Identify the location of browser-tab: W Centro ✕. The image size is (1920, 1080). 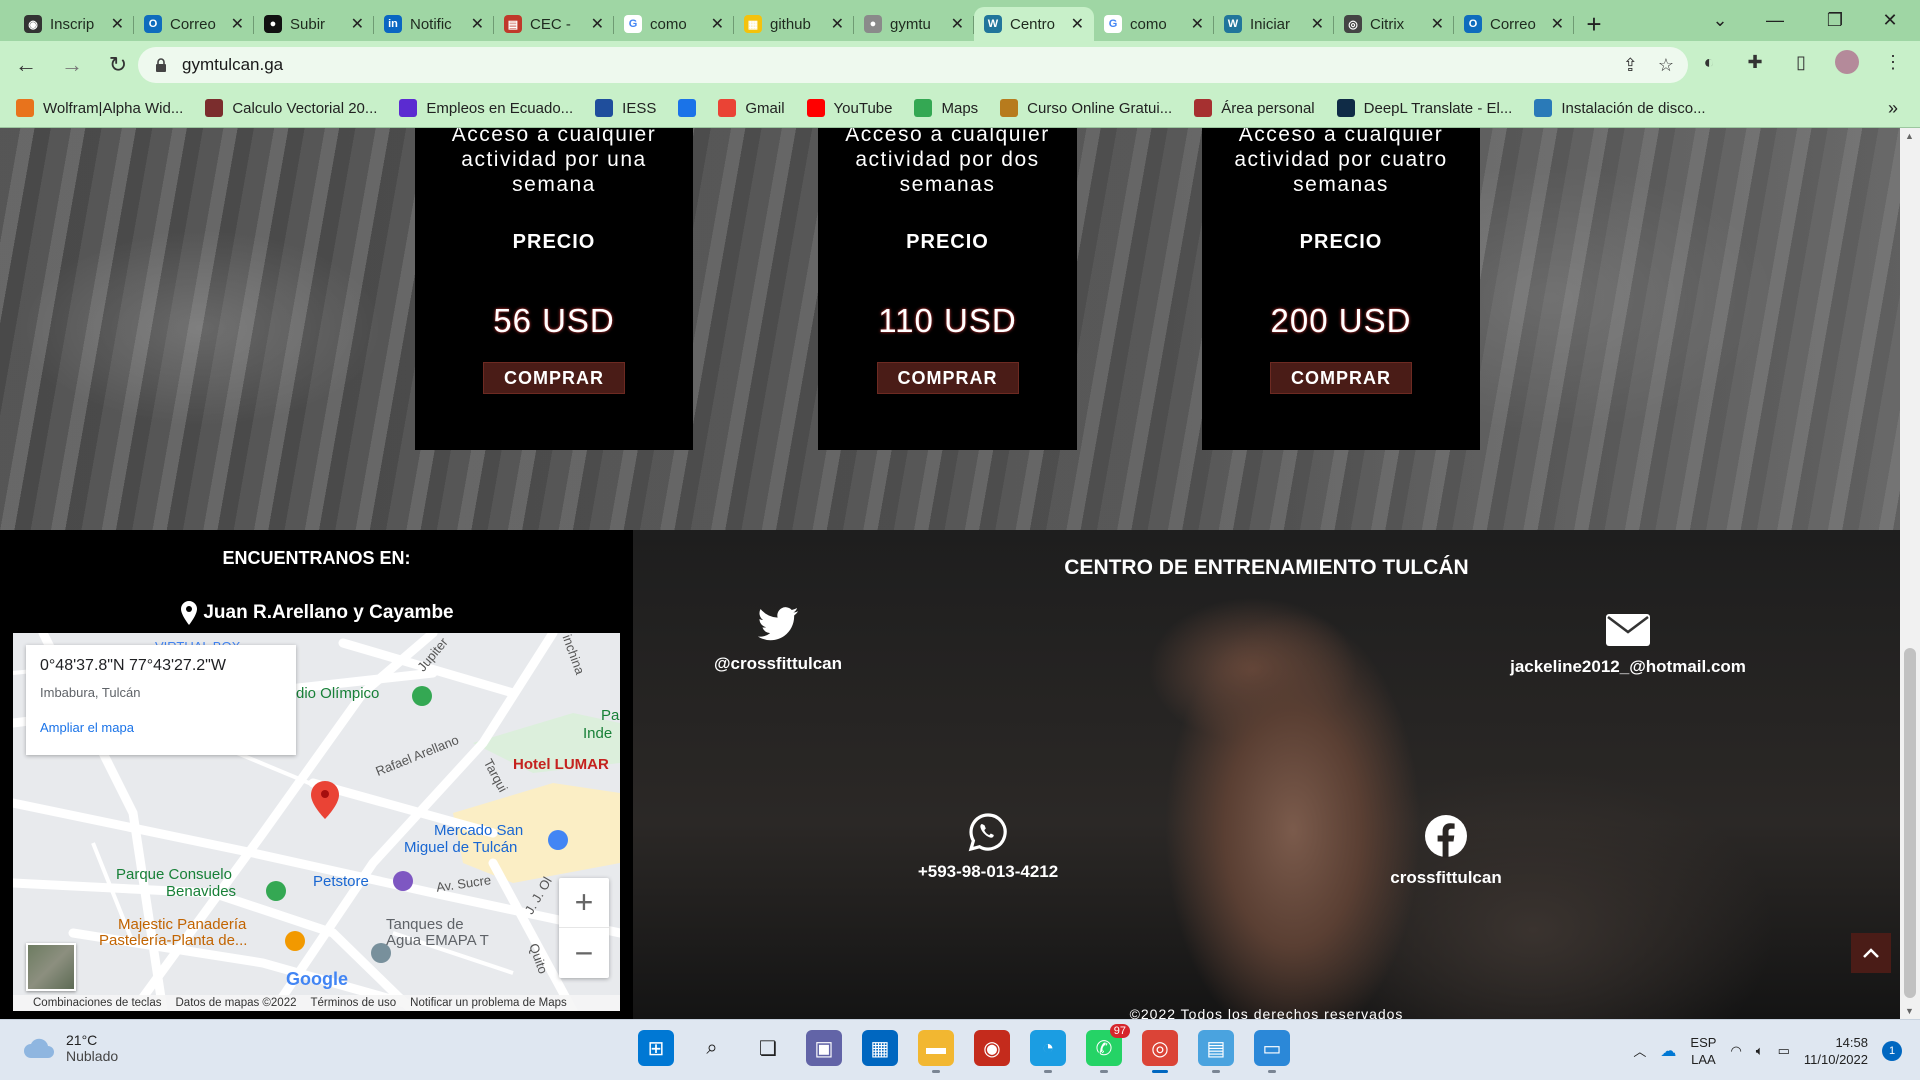
(1034, 24).